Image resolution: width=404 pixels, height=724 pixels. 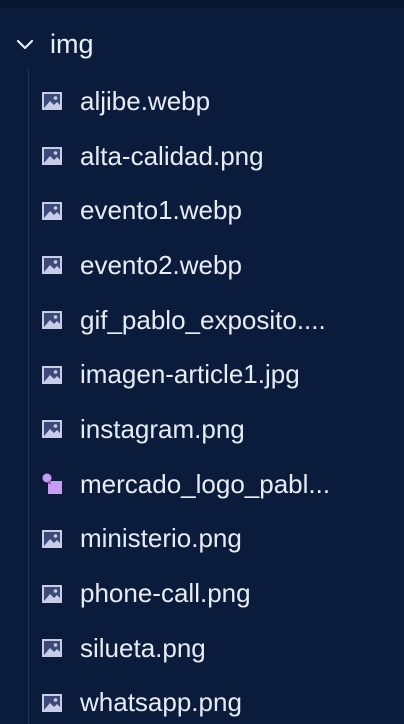 What do you see at coordinates (161, 702) in the screenshot?
I see `file-name: whatsapp.png` at bounding box center [161, 702].